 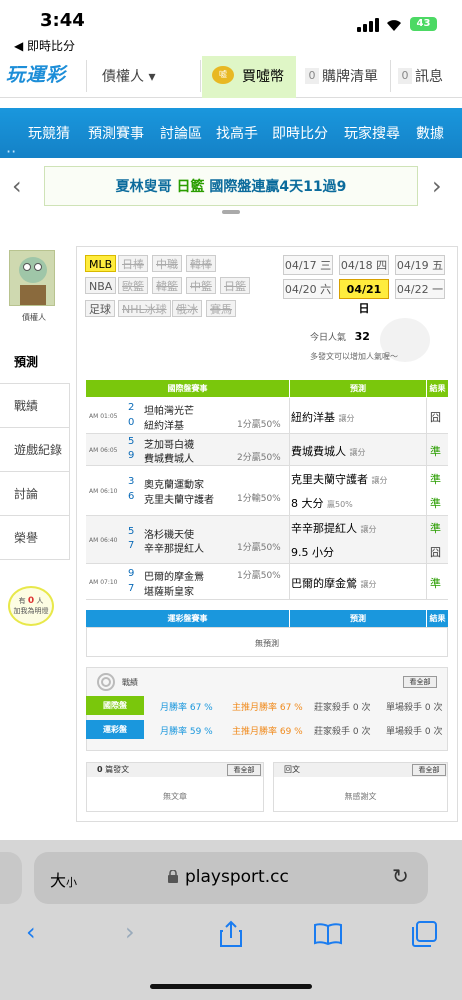 What do you see at coordinates (350, 76) in the screenshot?
I see `cart-link: 購牌清單` at bounding box center [350, 76].